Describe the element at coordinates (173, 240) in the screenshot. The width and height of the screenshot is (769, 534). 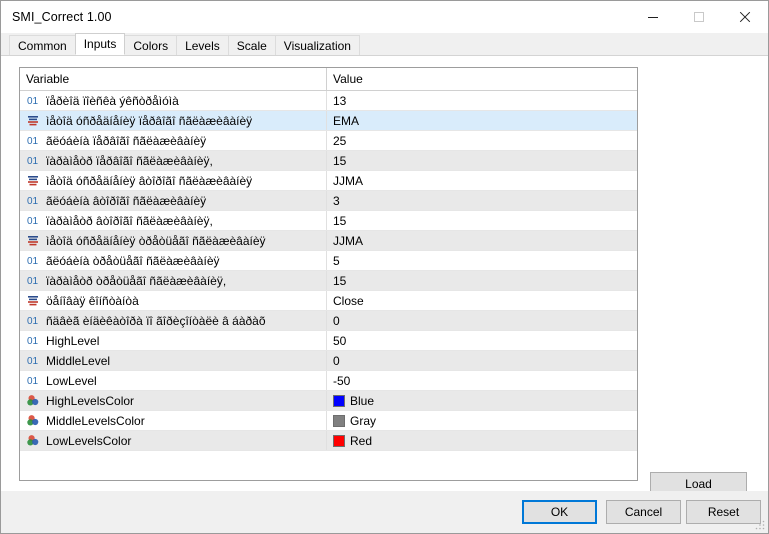
I see `grid-cell-variable: ìåòîä óñðåäíåíèÿ òðåòüåãî ñãëàæèâàíèÿ` at that location.